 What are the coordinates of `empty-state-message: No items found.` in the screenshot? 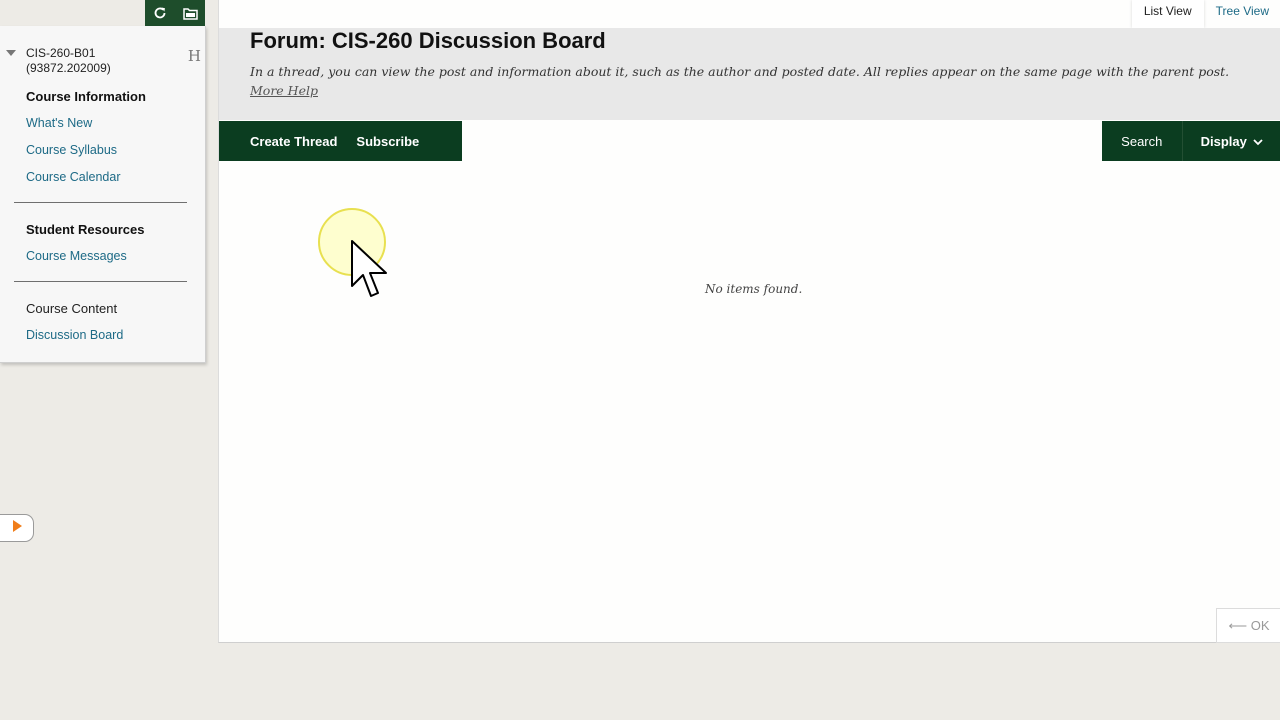 It's located at (754, 289).